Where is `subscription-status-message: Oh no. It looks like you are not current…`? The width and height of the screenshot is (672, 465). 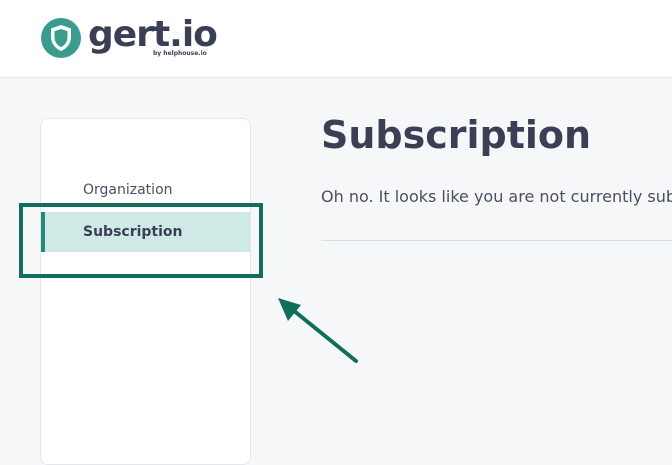 subscription-status-message: Oh no. It looks like you are not current… is located at coordinates (496, 196).